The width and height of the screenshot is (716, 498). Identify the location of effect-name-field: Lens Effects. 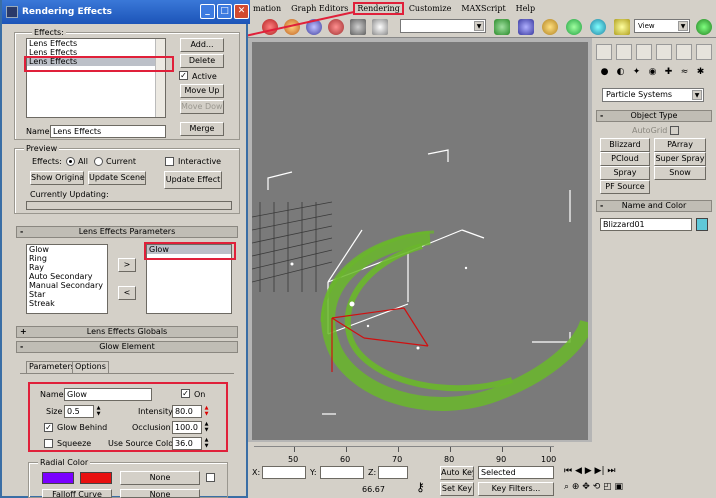
(108, 131).